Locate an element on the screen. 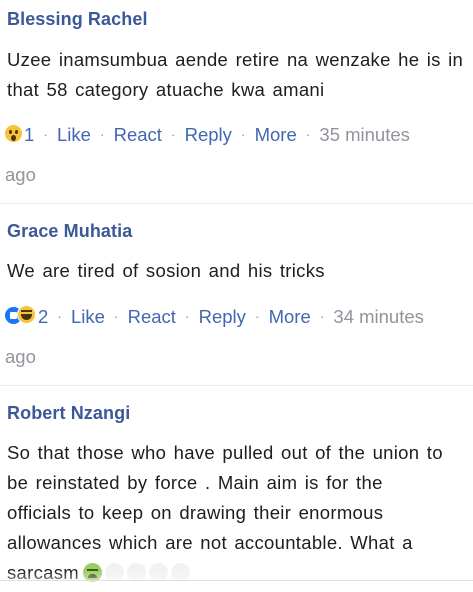 This screenshot has width=473, height=592. haha-icon is located at coordinates (26, 314).